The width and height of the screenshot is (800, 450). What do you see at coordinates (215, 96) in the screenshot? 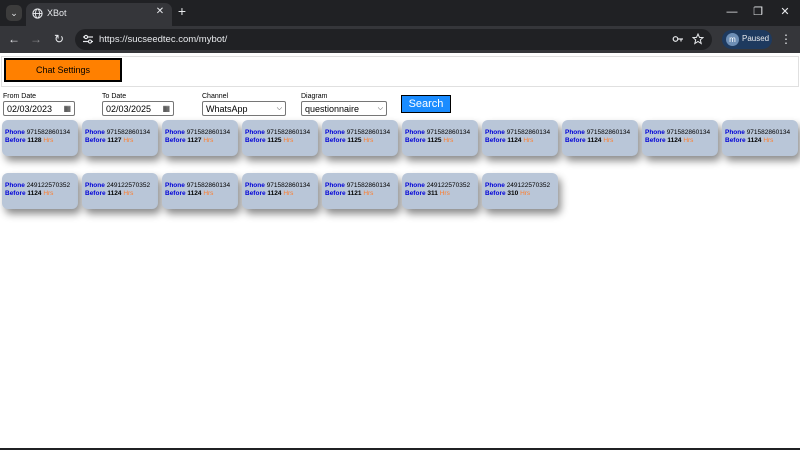
I see `channel-label: Channel` at bounding box center [215, 96].